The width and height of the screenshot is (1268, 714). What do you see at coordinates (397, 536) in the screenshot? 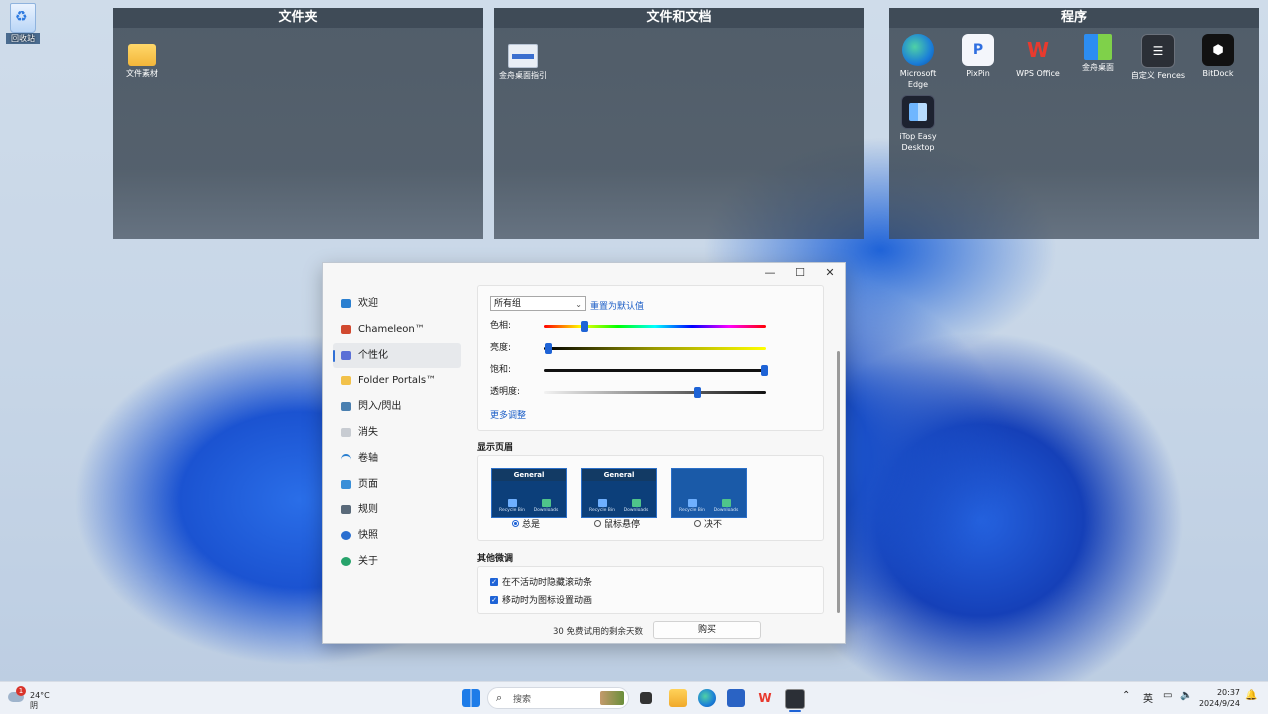
I see `nav-item-snapshot: 快照` at bounding box center [397, 536].